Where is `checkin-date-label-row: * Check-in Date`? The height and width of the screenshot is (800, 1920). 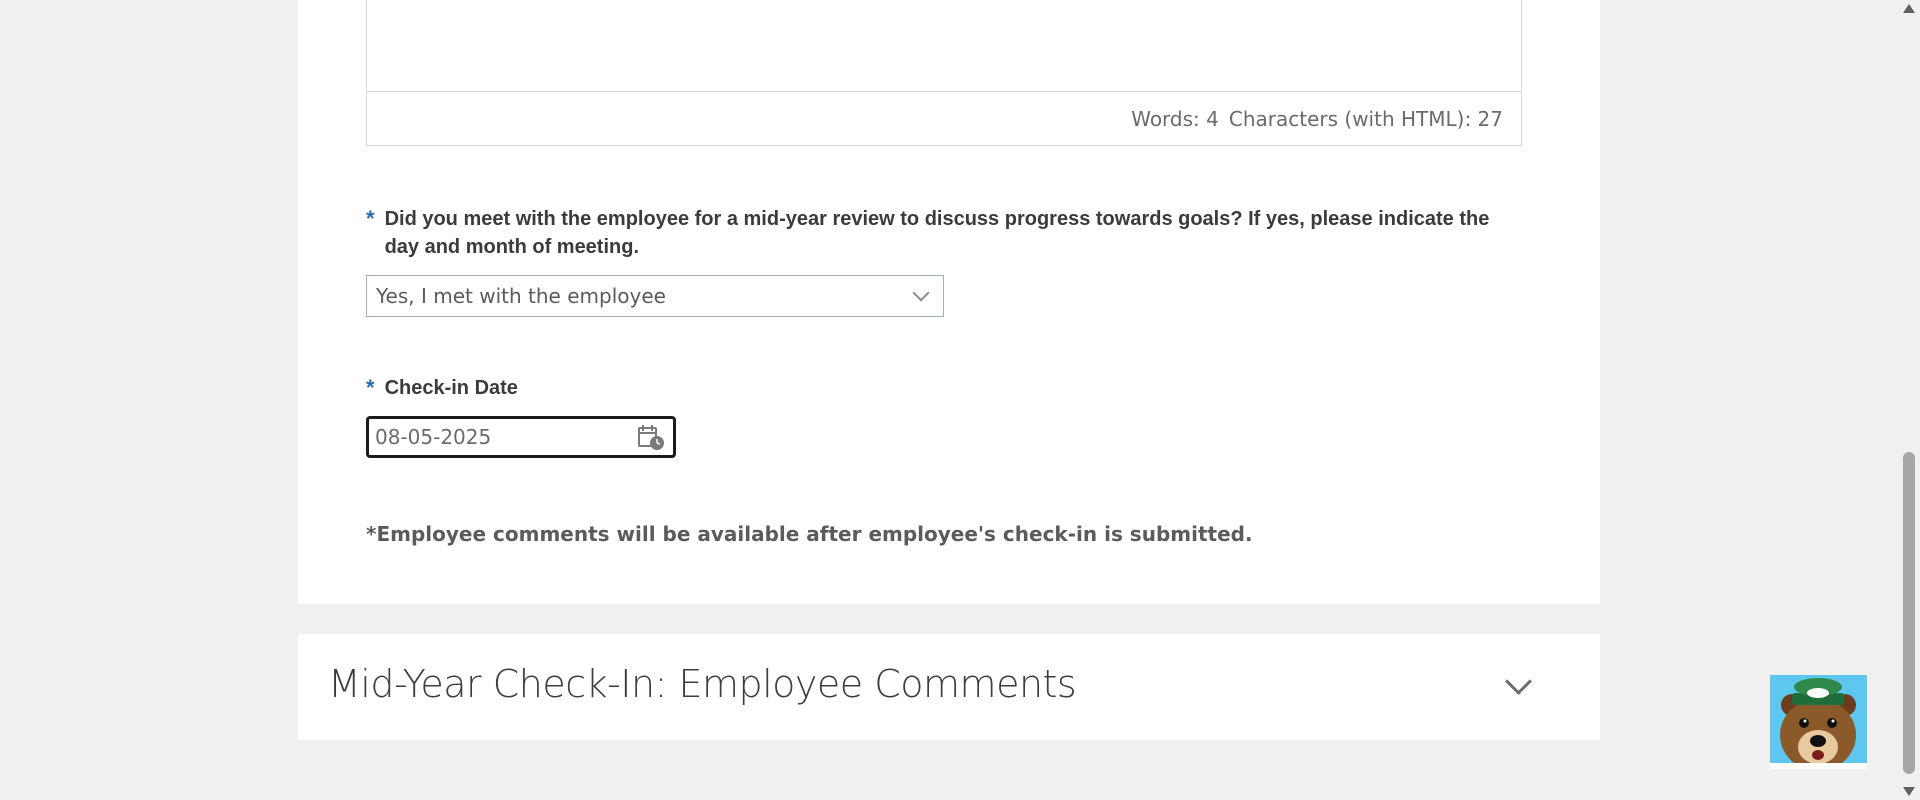
checkin-date-label-row: * Check-in Date is located at coordinates (442, 388).